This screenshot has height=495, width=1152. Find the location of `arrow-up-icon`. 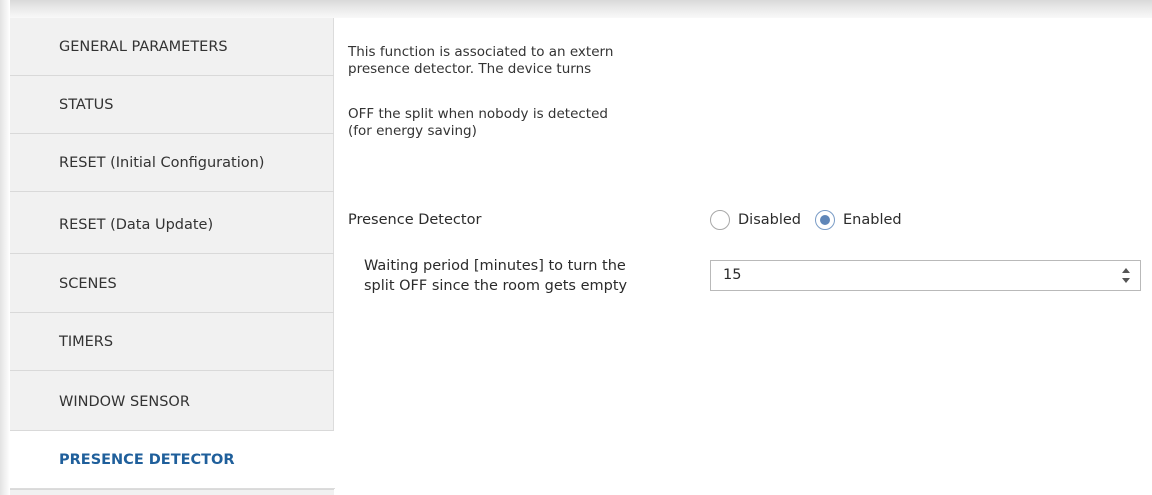

arrow-up-icon is located at coordinates (1126, 270).